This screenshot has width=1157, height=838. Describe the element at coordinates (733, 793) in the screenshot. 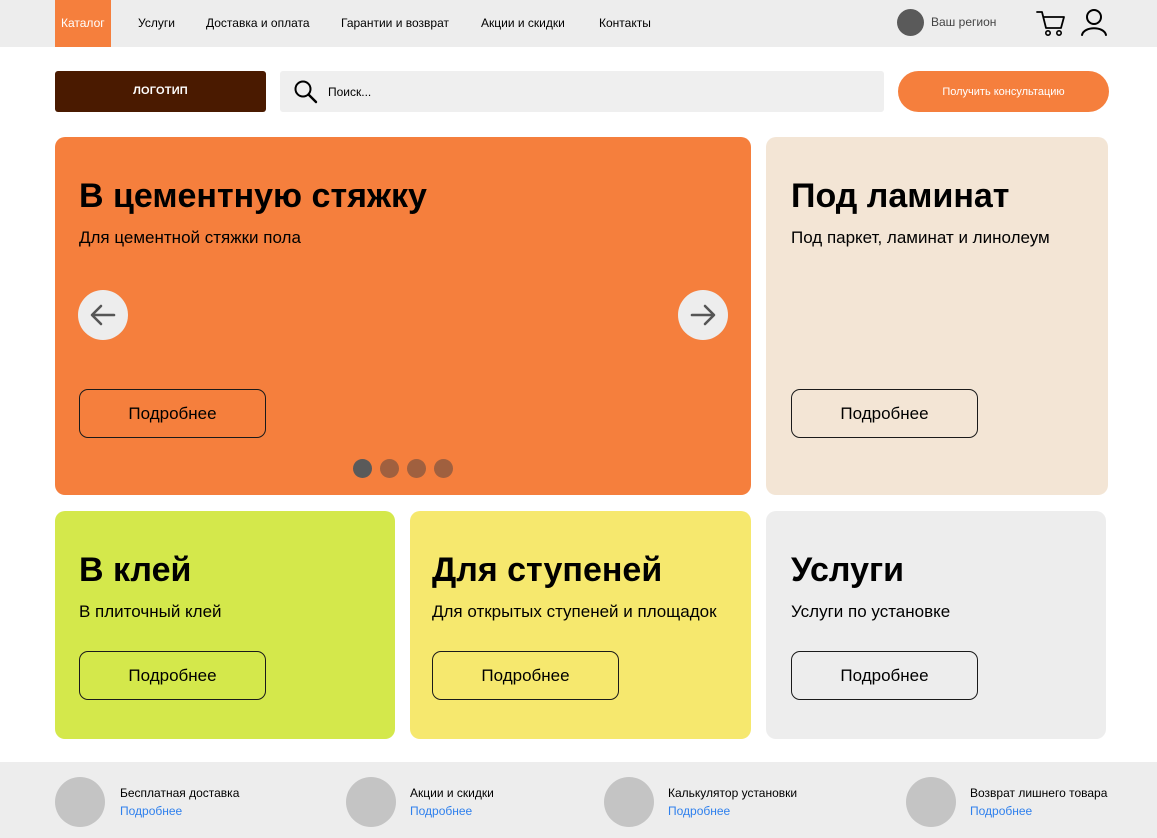

I see `feature-title: Калькулятор установки` at that location.